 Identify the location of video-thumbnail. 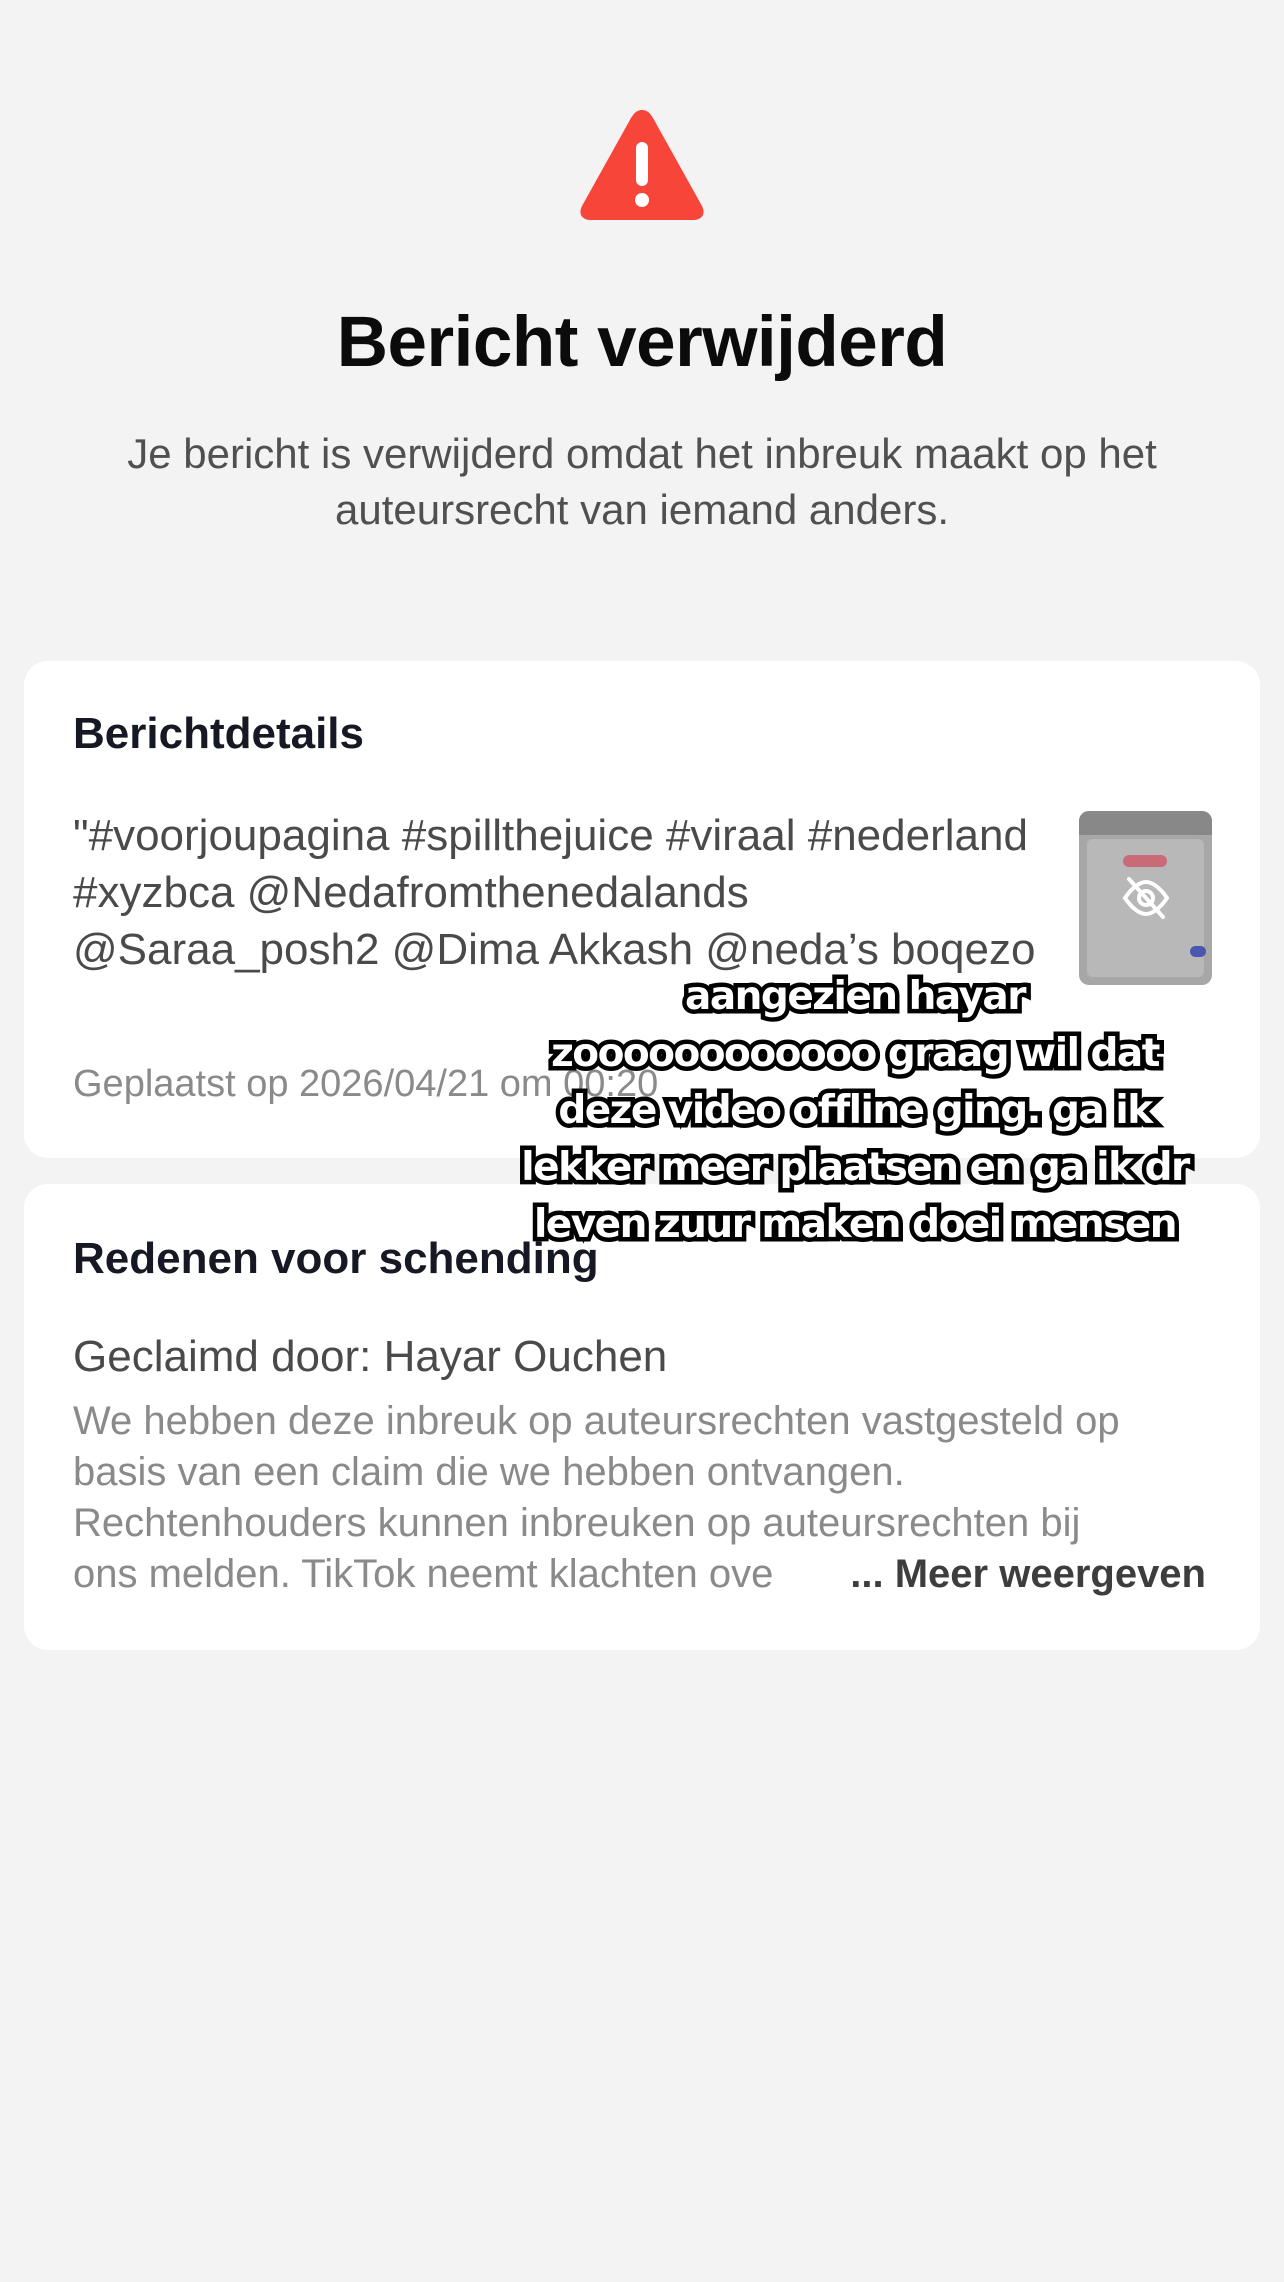
(1145, 898).